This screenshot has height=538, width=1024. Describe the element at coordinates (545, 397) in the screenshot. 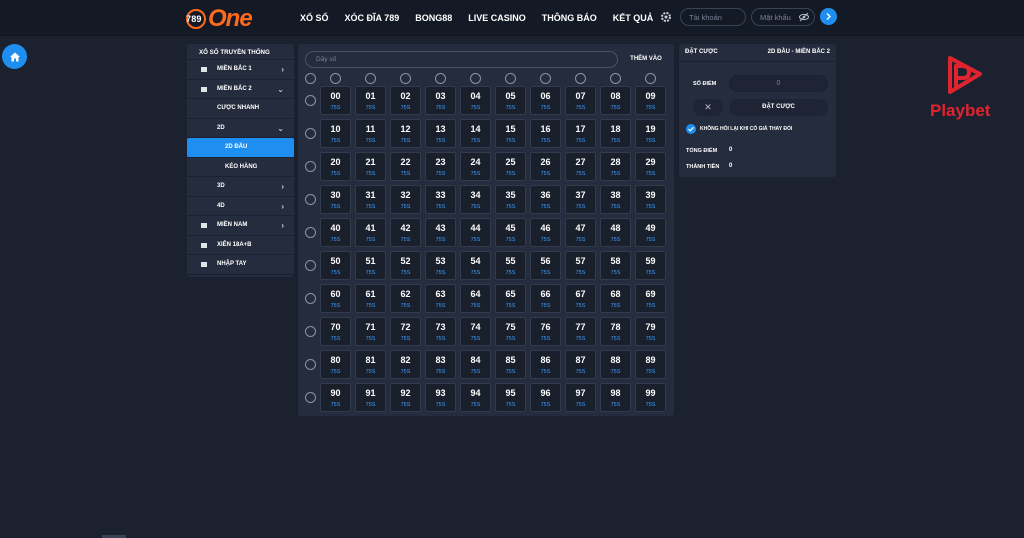

I see `number-cell: 96 75S` at that location.